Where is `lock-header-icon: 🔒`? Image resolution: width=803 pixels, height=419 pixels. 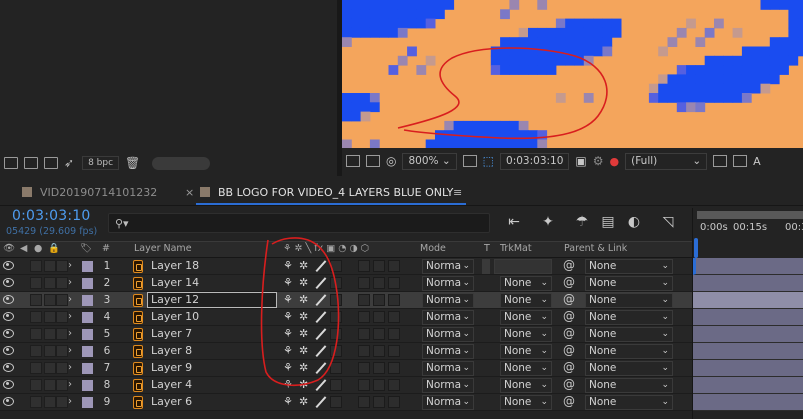 lock-header-icon: 🔒 is located at coordinates (54, 248).